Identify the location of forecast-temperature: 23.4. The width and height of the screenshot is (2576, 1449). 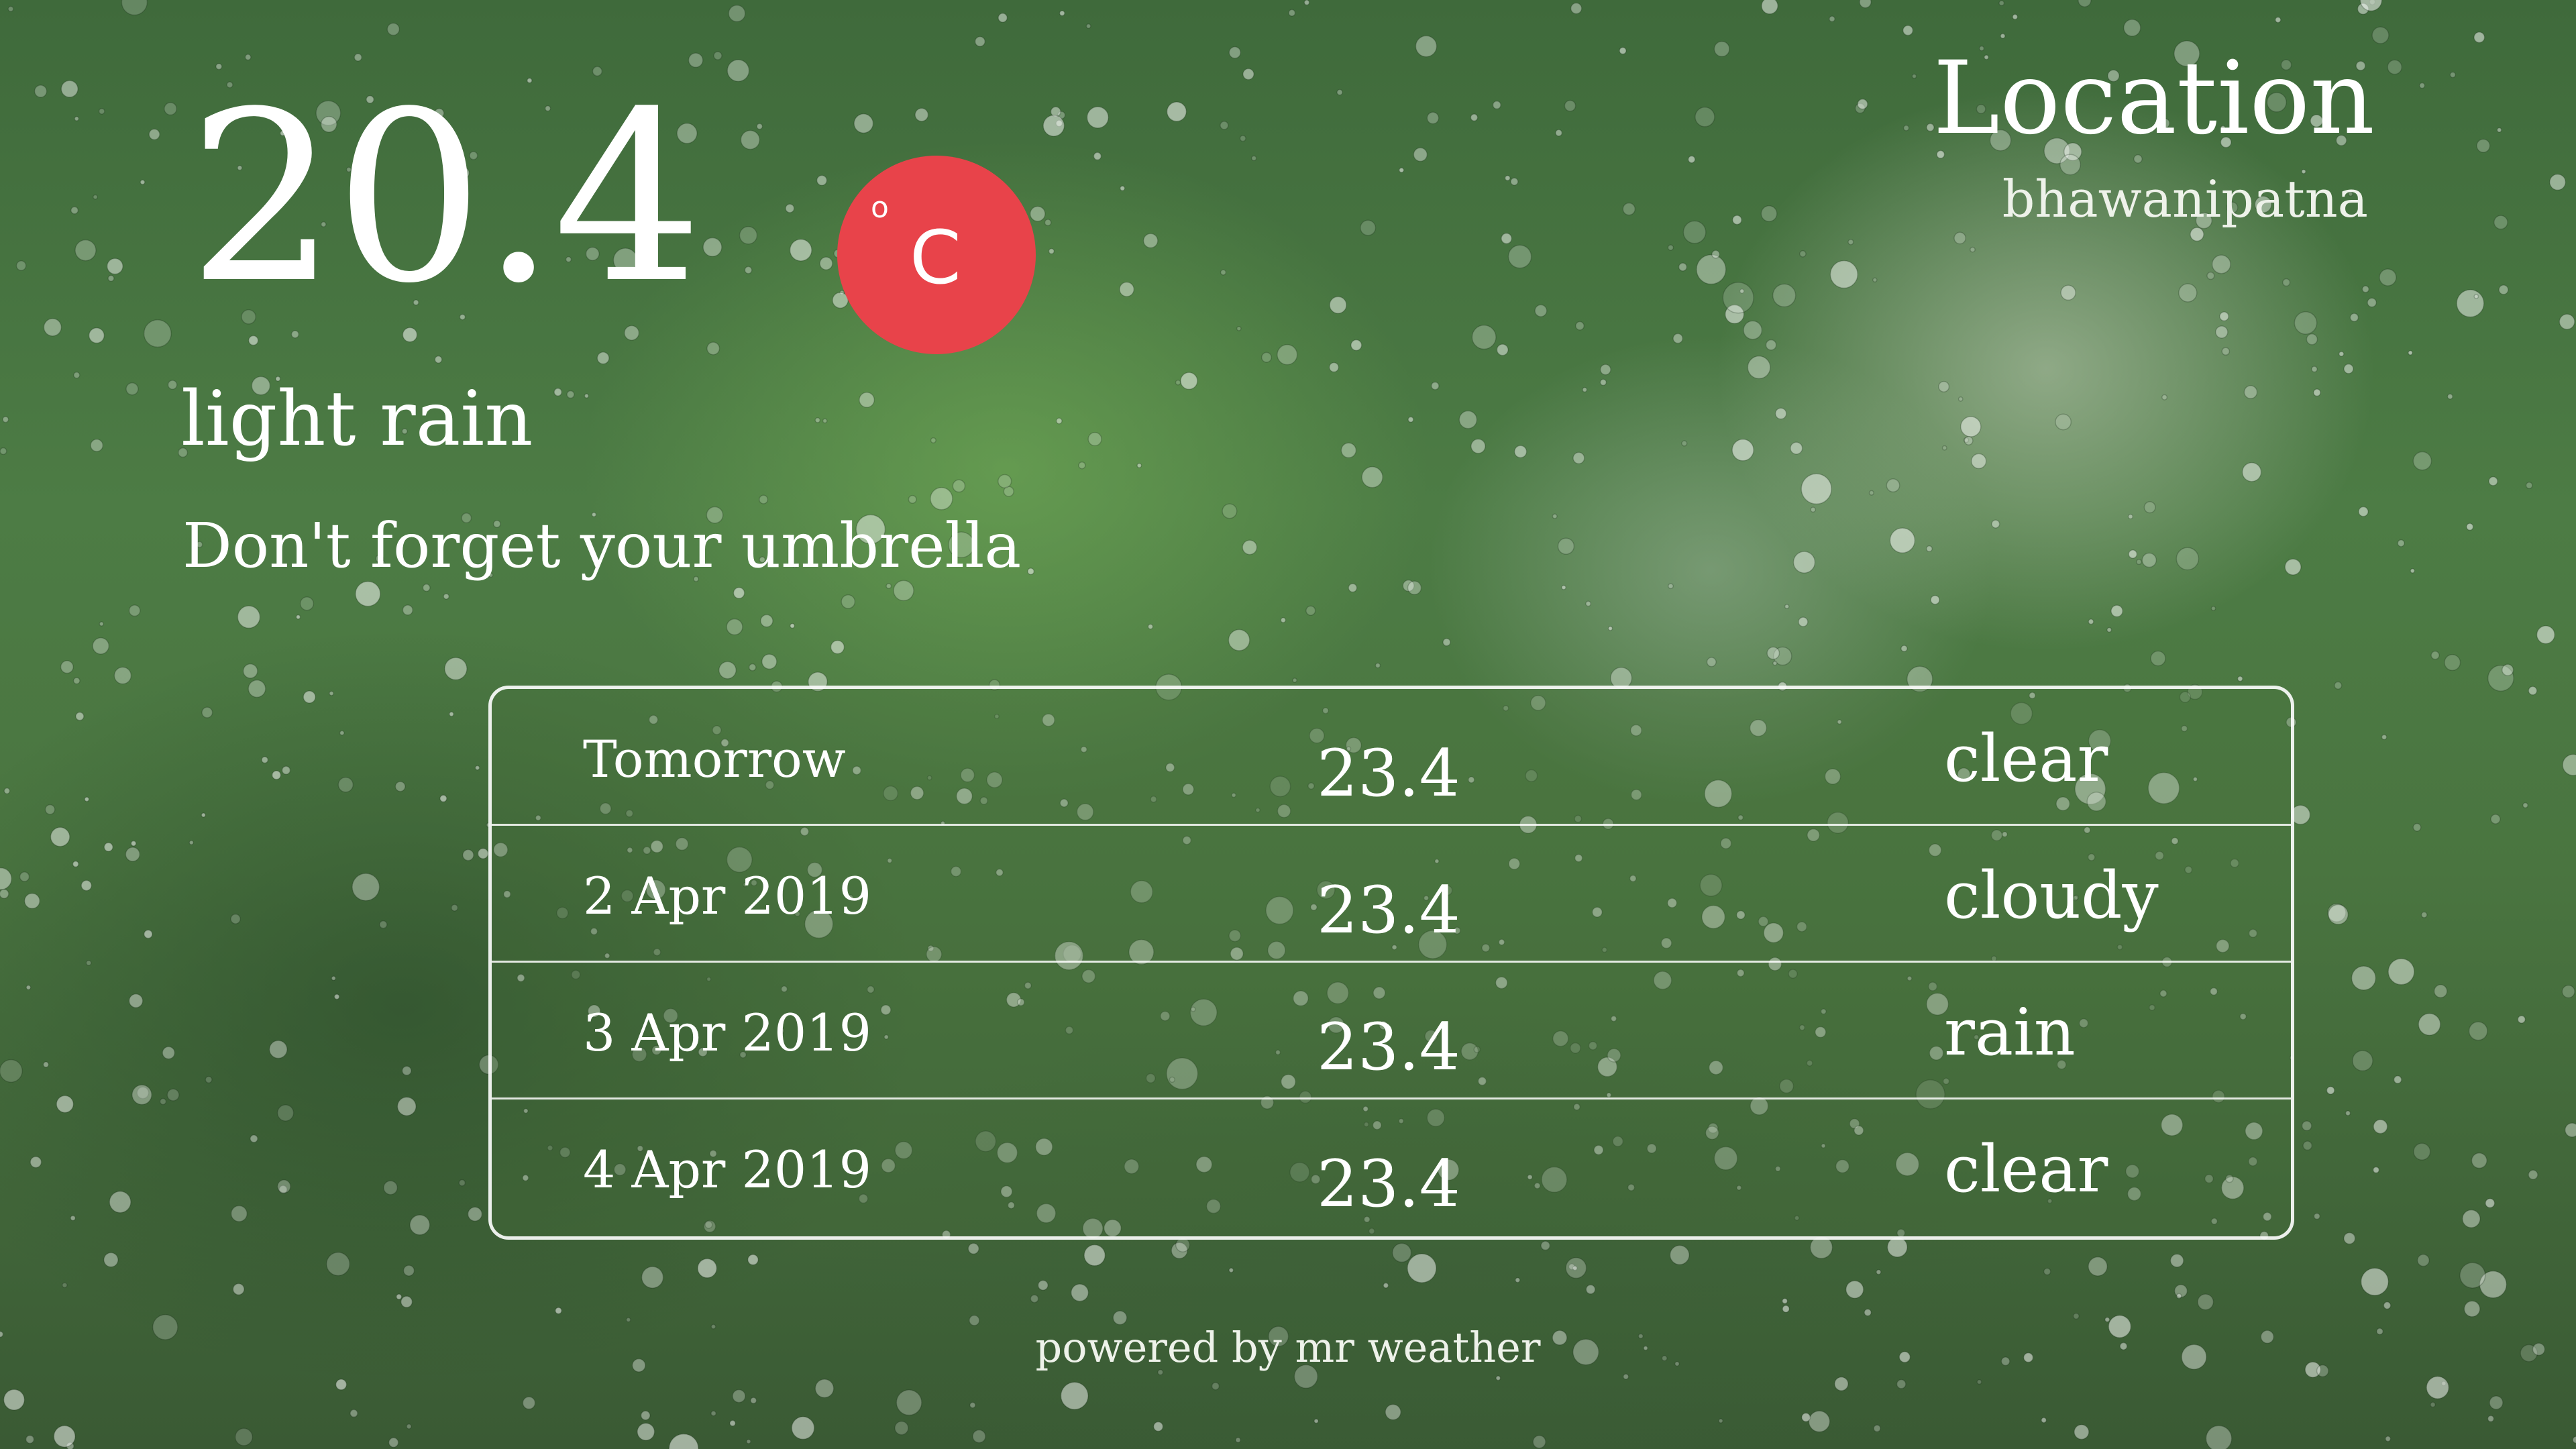
(1388, 1047).